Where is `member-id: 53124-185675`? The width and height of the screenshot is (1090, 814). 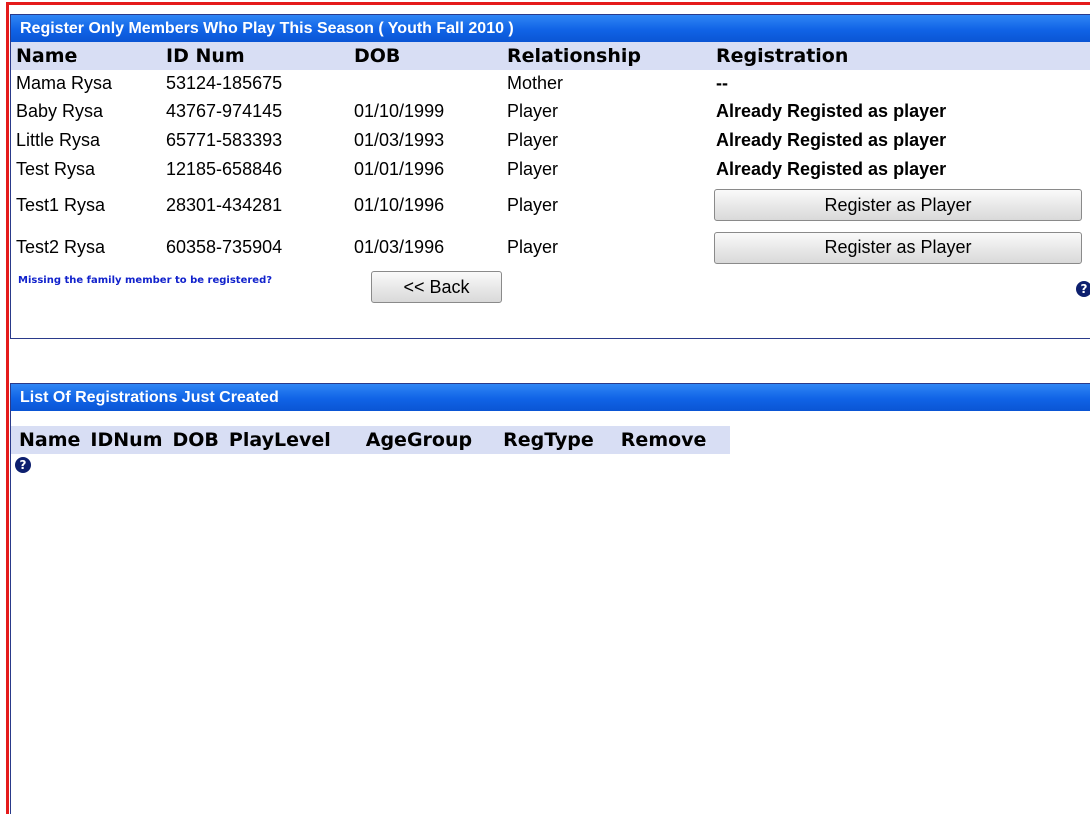
member-id: 53124-185675 is located at coordinates (224, 83).